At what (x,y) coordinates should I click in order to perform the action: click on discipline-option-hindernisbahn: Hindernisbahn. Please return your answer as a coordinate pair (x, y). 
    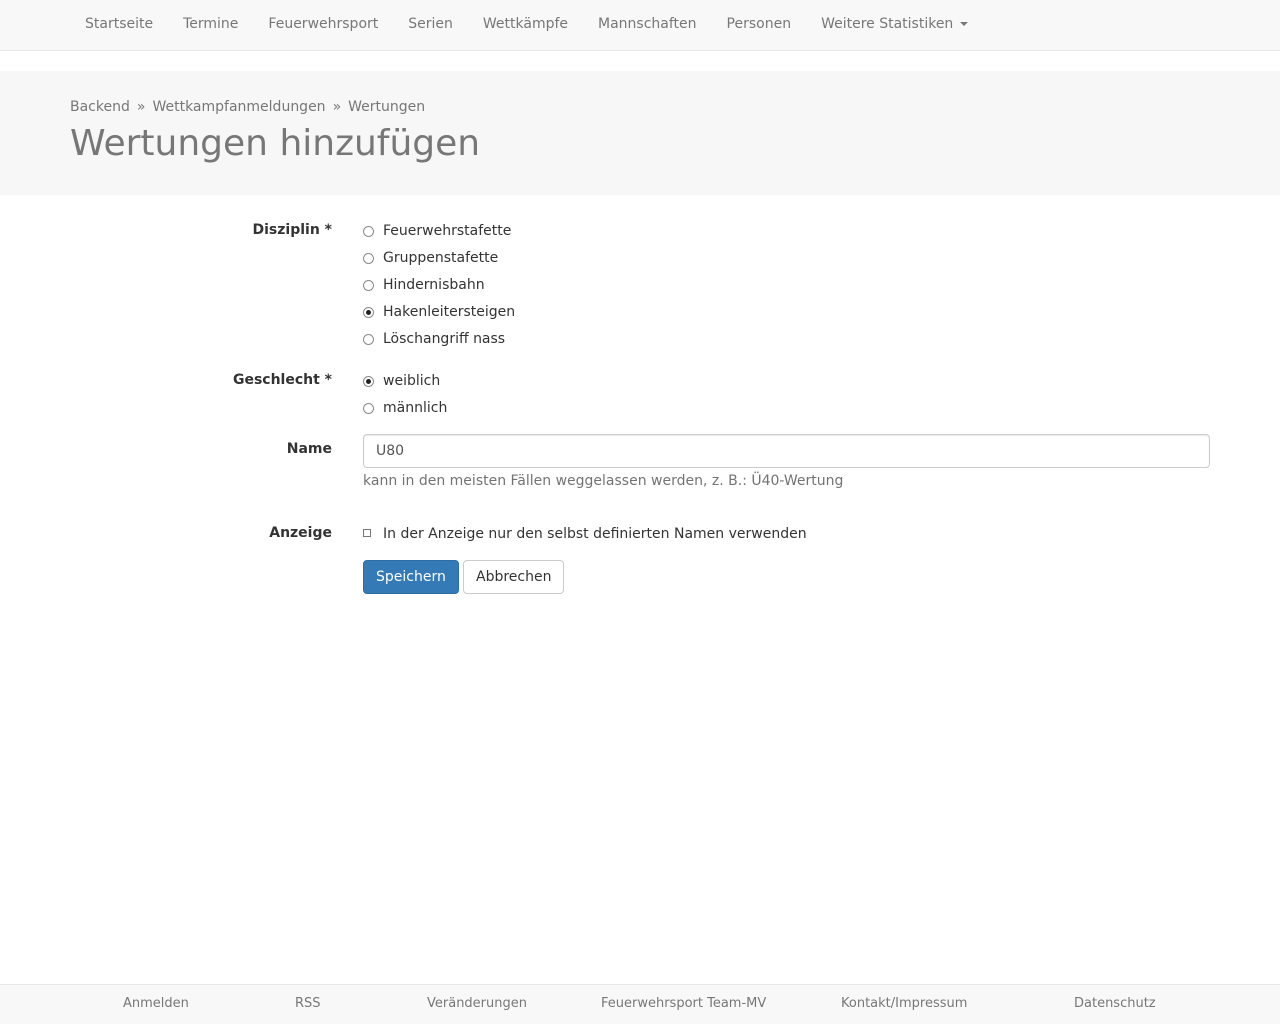
    Looking at the image, I should click on (424, 285).